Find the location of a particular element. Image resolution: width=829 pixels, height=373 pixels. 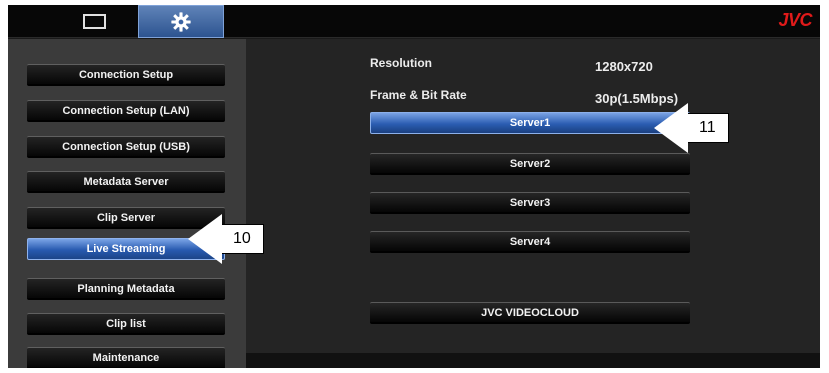

sidebar-item-connection-setup-usb: Connection Setup (USB) is located at coordinates (126, 147).